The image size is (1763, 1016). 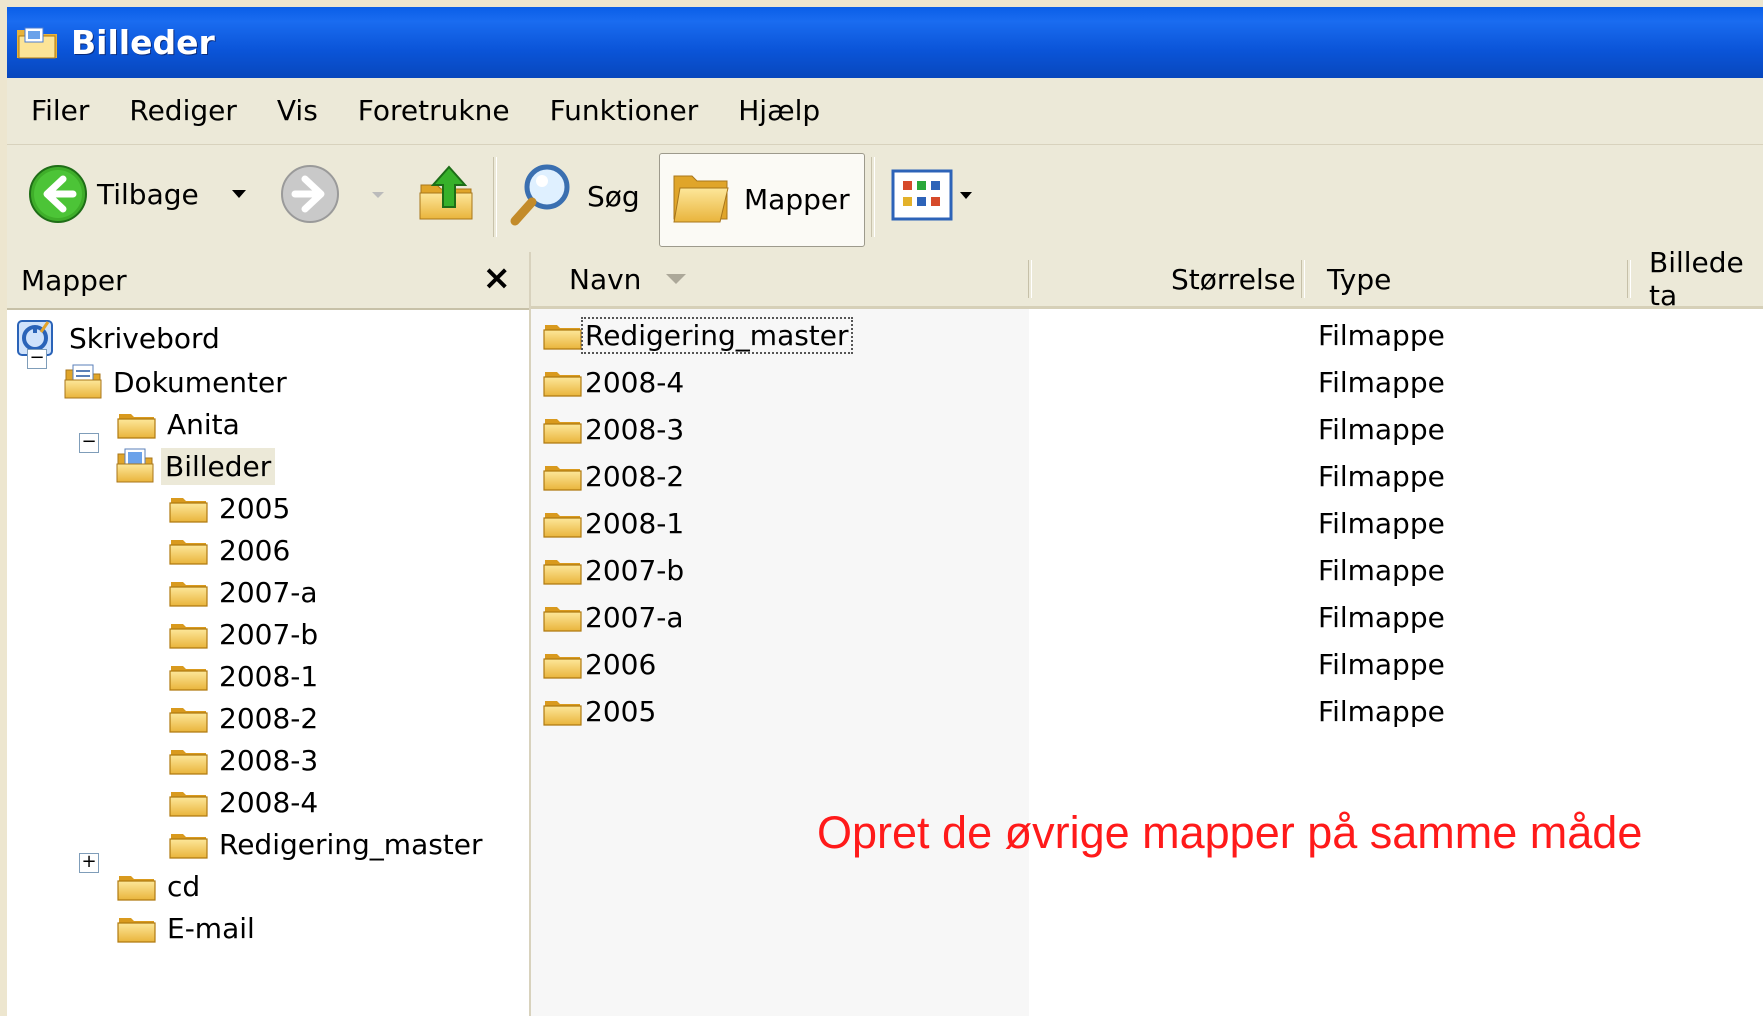 I want to click on menu-filer: Filer, so click(x=58, y=111).